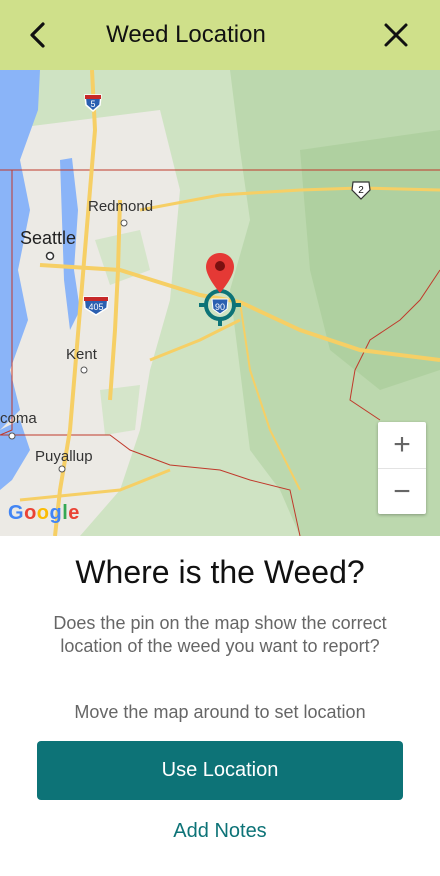 This screenshot has height=876, width=440. I want to click on question-heading: Where is the Weed?, so click(220, 572).